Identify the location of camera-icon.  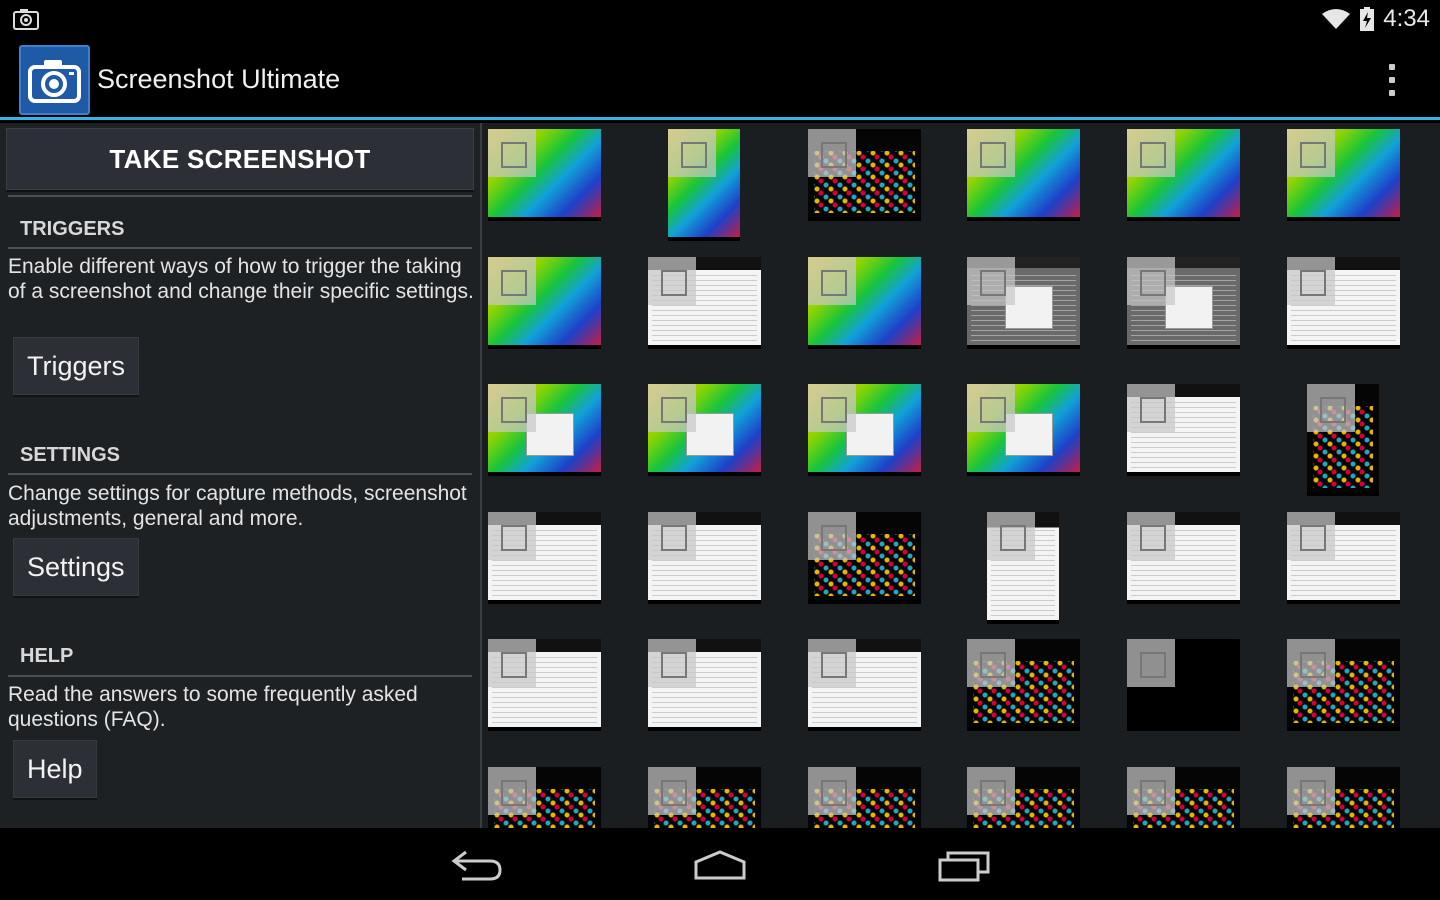
(54, 81).